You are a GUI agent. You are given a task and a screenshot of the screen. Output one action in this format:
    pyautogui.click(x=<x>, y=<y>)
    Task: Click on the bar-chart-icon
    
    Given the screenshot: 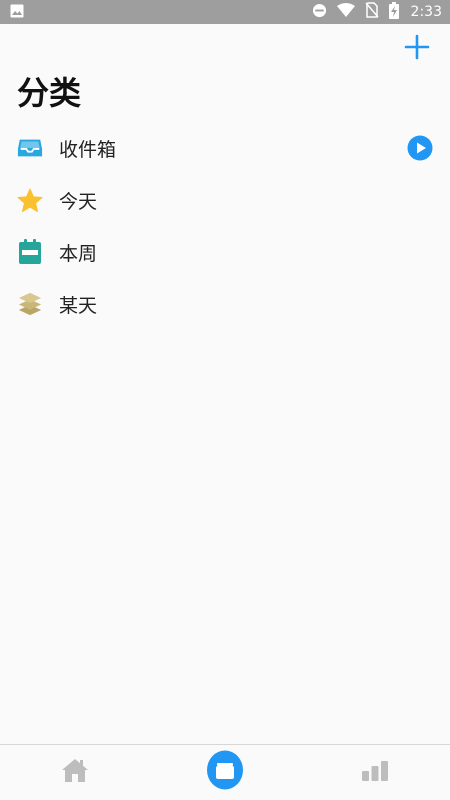 What is the action you would take?
    pyautogui.click(x=375, y=773)
    